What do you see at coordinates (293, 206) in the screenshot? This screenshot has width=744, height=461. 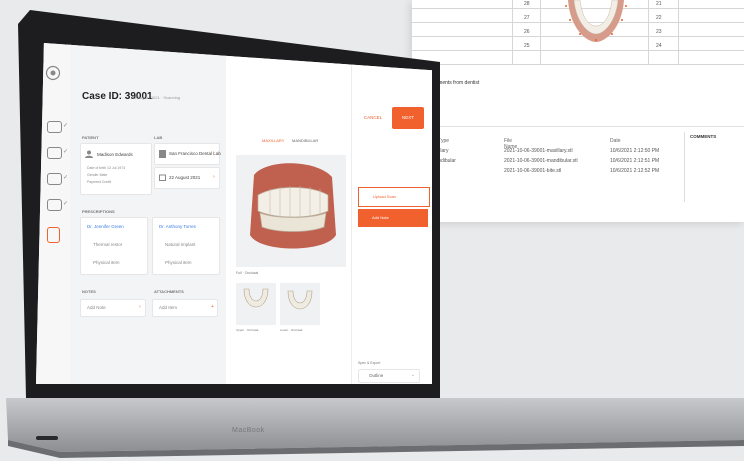 I see `teeth-model-image` at bounding box center [293, 206].